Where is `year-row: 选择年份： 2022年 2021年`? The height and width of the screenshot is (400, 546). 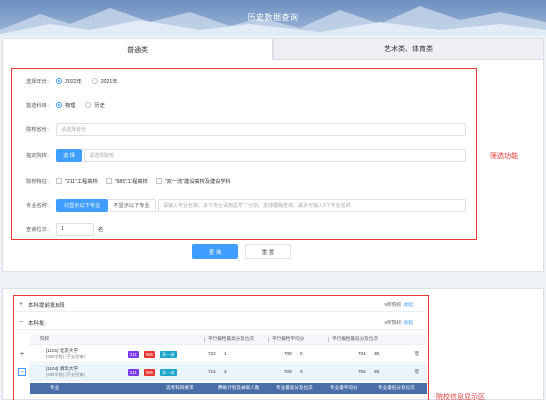 year-row: 选择年份： 2022年 2021年 is located at coordinates (69, 81).